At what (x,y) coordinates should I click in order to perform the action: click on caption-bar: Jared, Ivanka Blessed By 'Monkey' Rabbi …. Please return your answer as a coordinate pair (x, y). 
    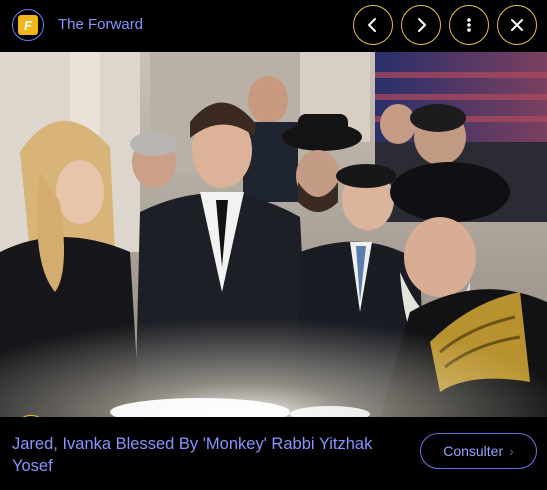
    Looking at the image, I should click on (273, 453).